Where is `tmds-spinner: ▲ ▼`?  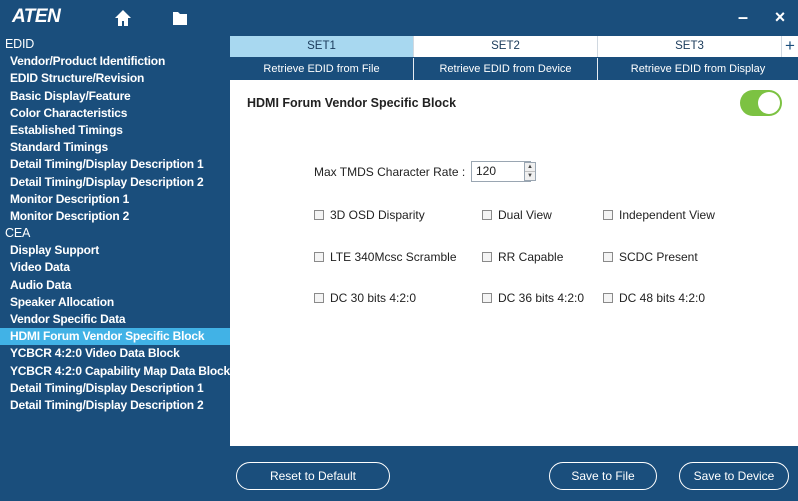 tmds-spinner: ▲ ▼ is located at coordinates (530, 171).